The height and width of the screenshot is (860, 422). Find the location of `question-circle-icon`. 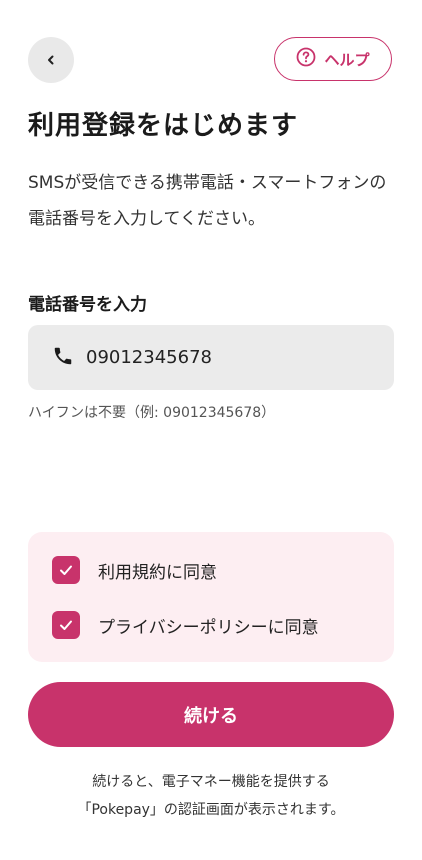

question-circle-icon is located at coordinates (306, 59).